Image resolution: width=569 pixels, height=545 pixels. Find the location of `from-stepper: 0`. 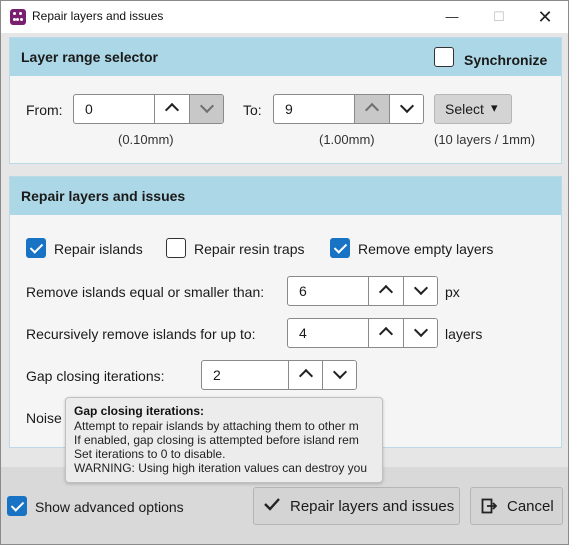

from-stepper: 0 is located at coordinates (148, 109).